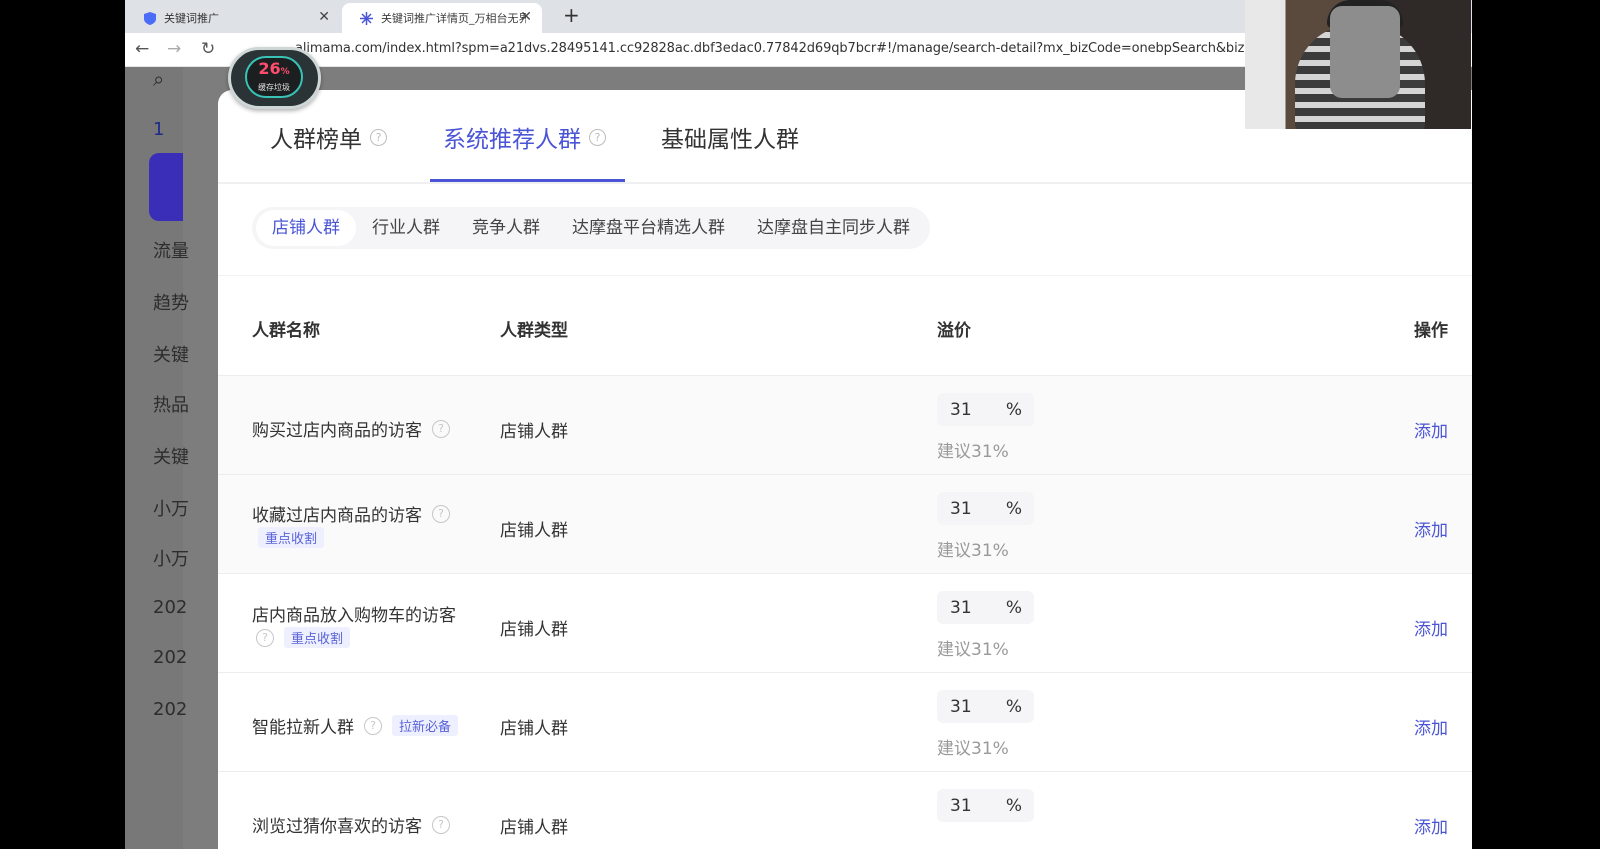  I want to click on audience-name: 浏览过猜你喜欢的访客, so click(337, 827).